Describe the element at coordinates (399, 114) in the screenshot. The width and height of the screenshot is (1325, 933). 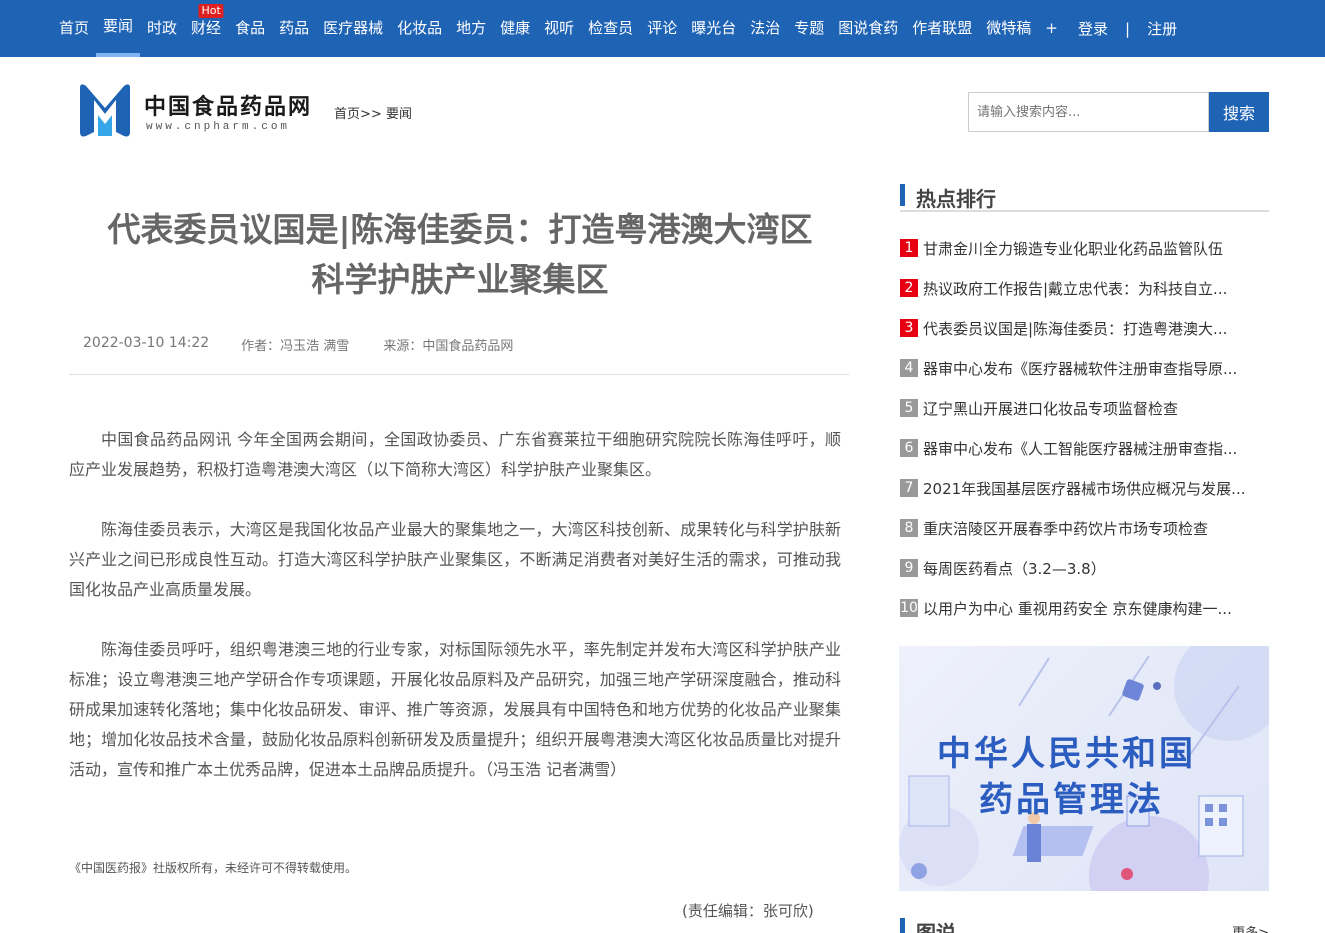
I see `breadcrumb-current: 要闻` at that location.